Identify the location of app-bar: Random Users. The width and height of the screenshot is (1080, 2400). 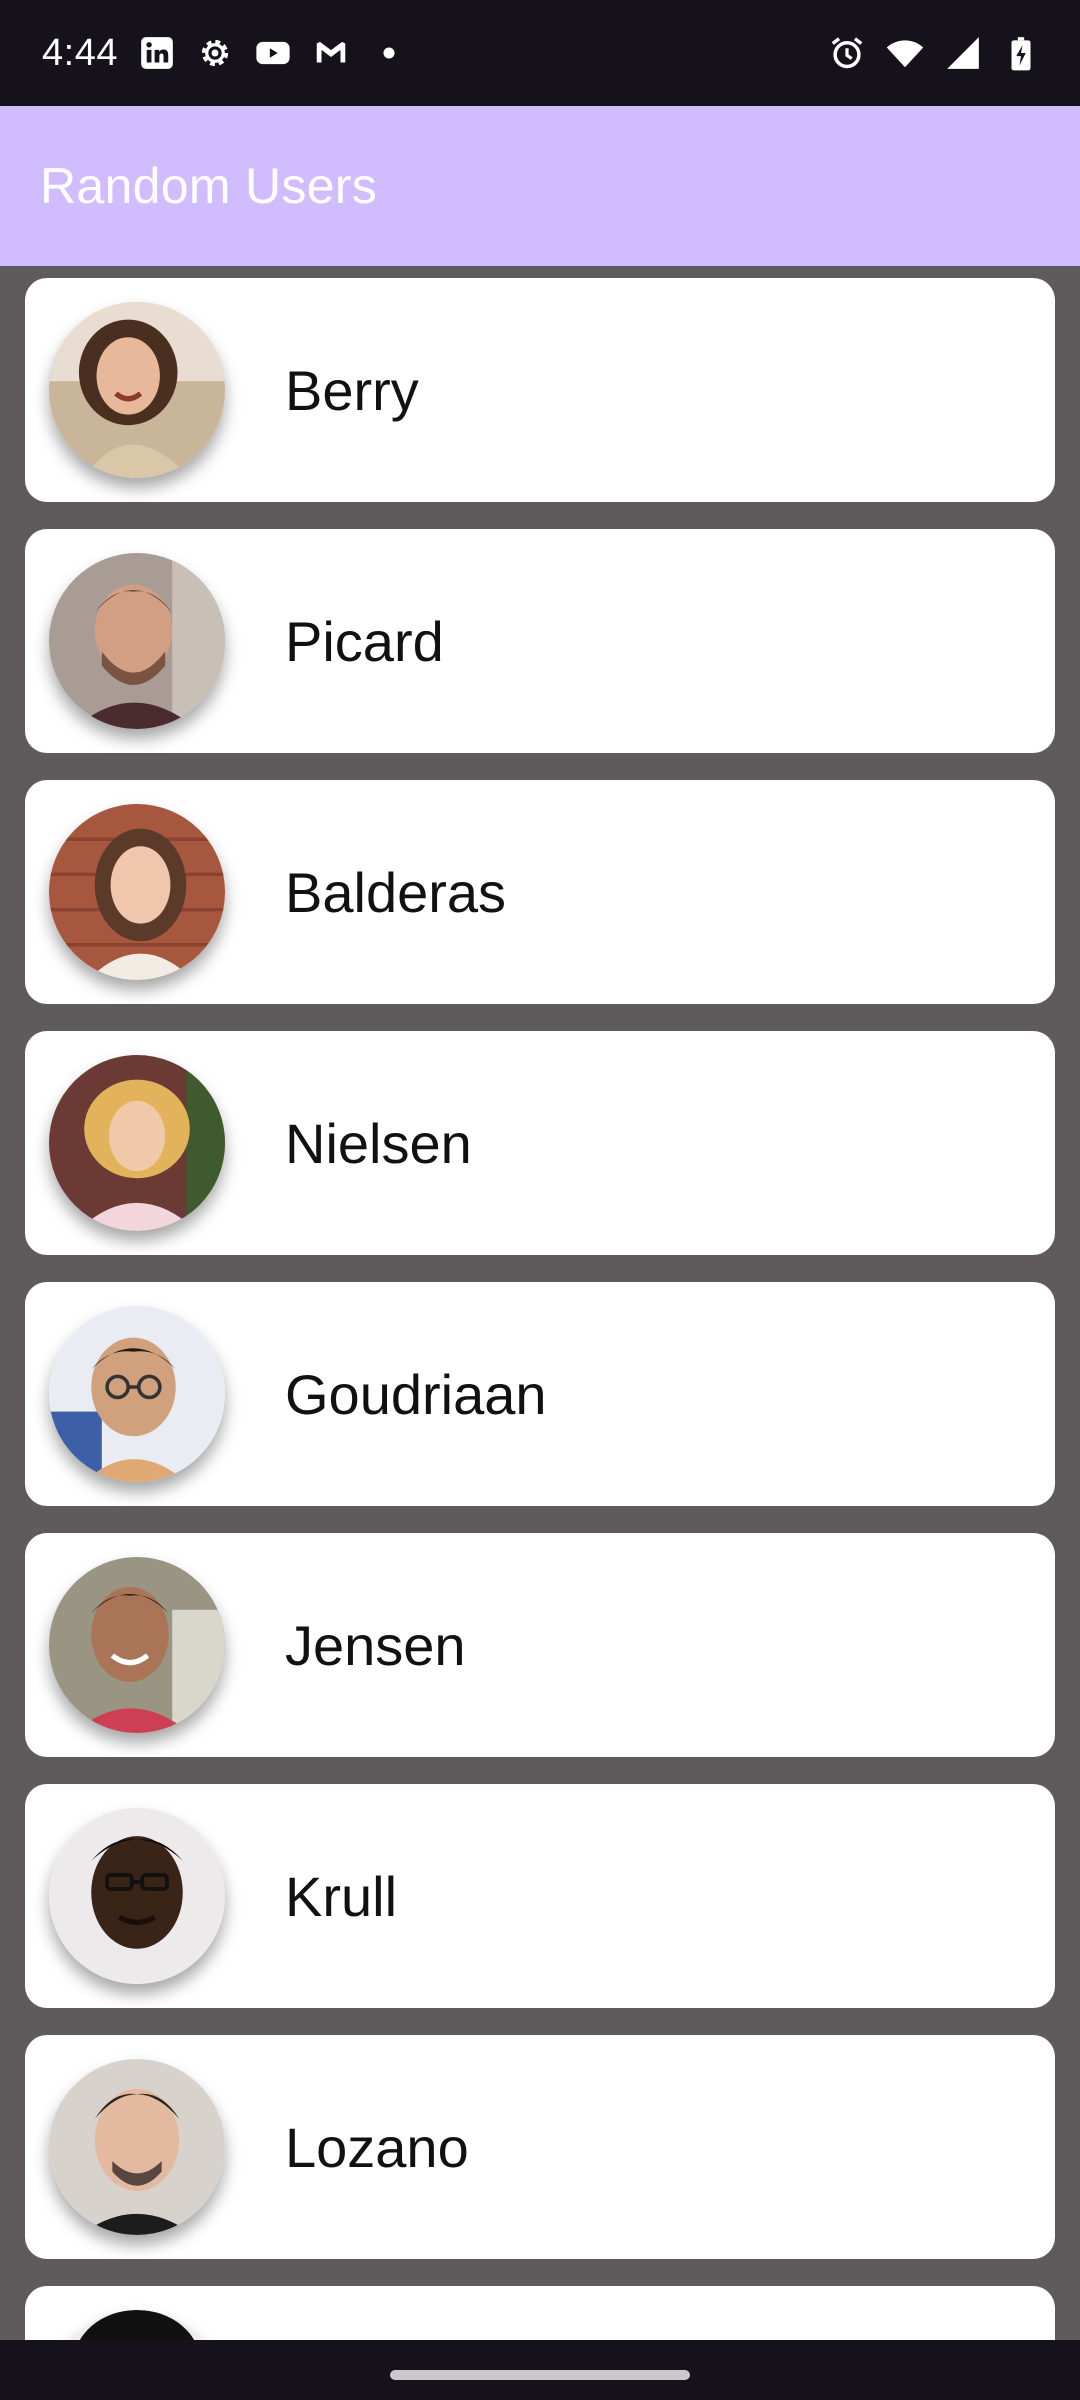
(540, 186).